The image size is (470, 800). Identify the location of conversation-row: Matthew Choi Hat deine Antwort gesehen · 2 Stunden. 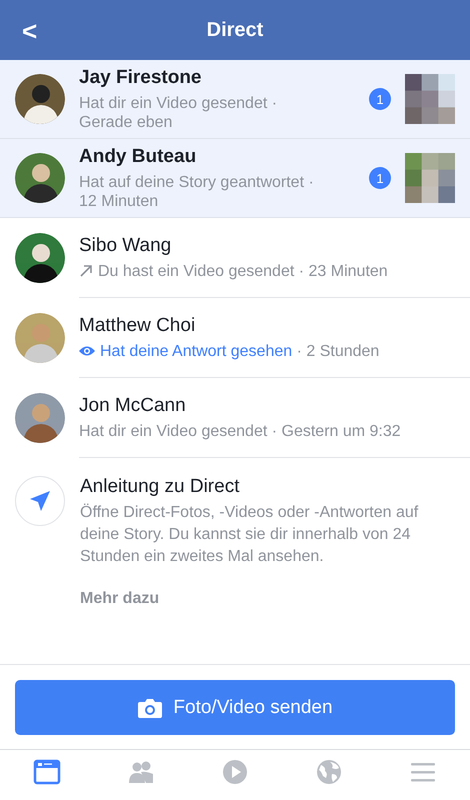
(235, 338).